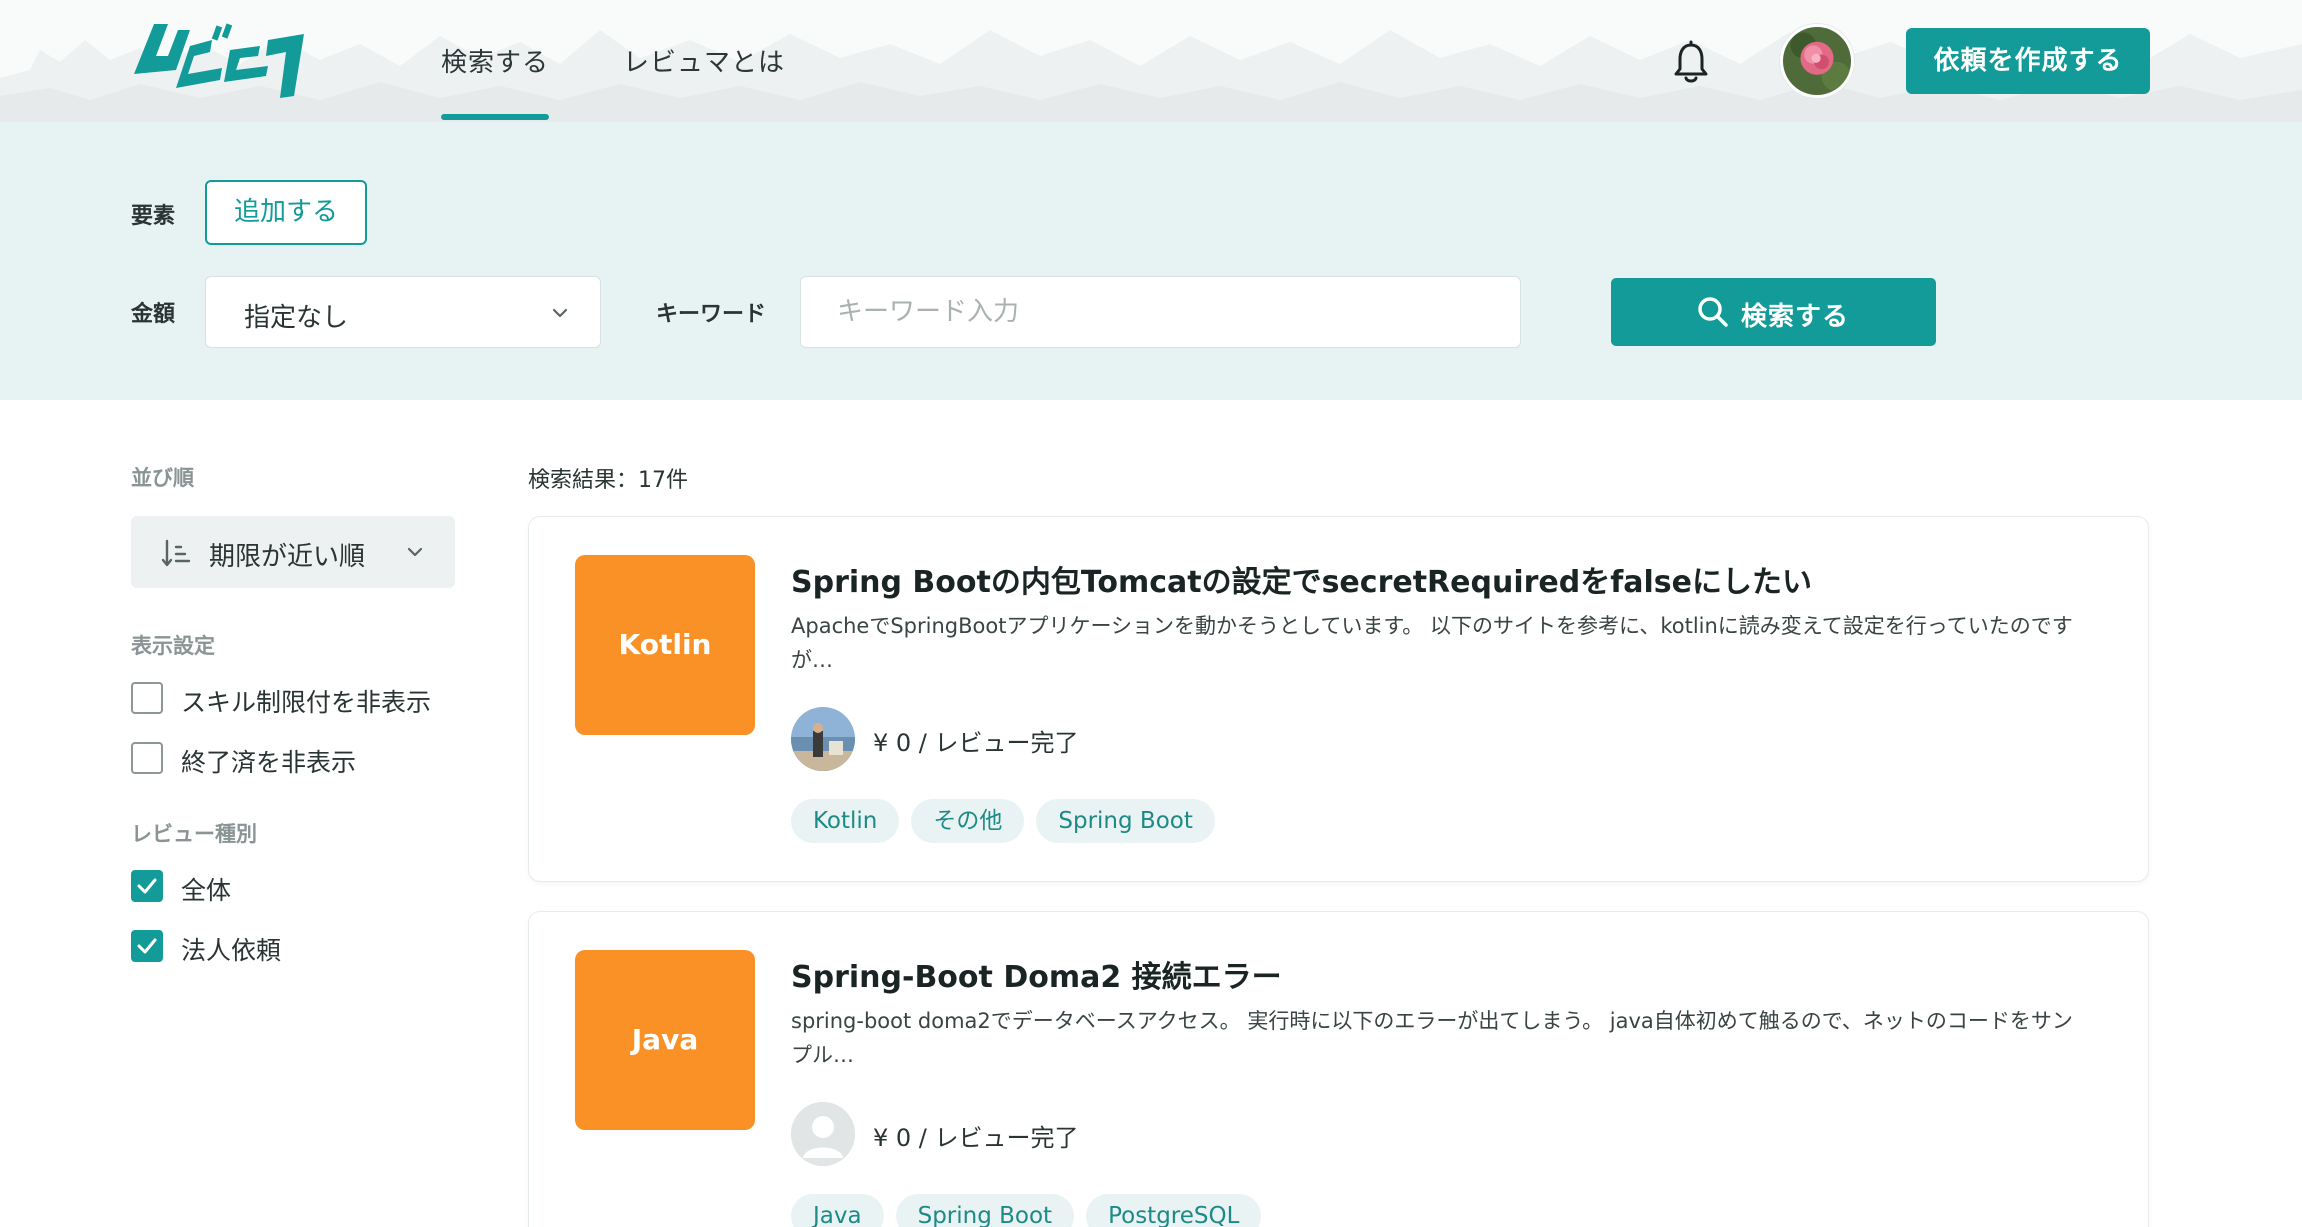 Image resolution: width=2302 pixels, height=1227 pixels. I want to click on search-button: 検索する, so click(1773, 312).